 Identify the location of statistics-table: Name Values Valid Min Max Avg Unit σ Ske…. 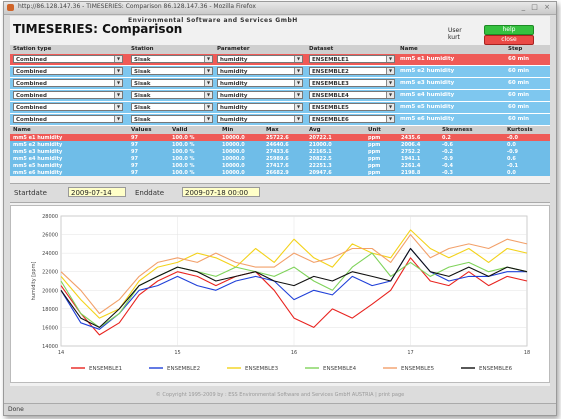
(280, 151).